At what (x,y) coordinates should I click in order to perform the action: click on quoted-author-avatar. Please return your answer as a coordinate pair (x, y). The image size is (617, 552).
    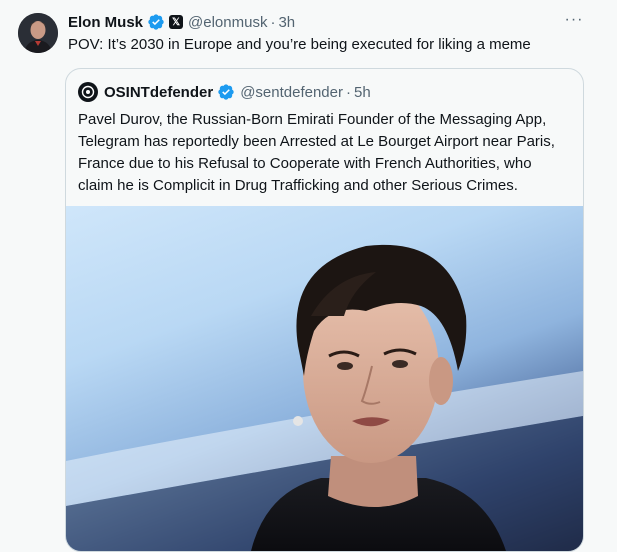
    Looking at the image, I should click on (88, 92).